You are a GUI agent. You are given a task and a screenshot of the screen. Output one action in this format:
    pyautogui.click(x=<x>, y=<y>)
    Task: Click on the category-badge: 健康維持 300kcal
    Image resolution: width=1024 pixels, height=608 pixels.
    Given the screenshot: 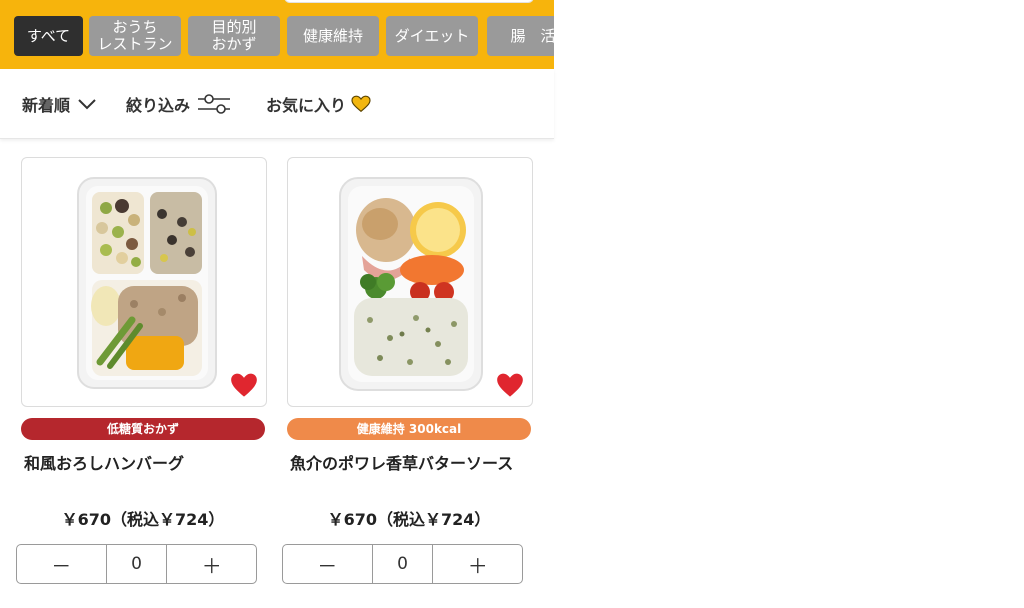 What is the action you would take?
    pyautogui.click(x=409, y=429)
    